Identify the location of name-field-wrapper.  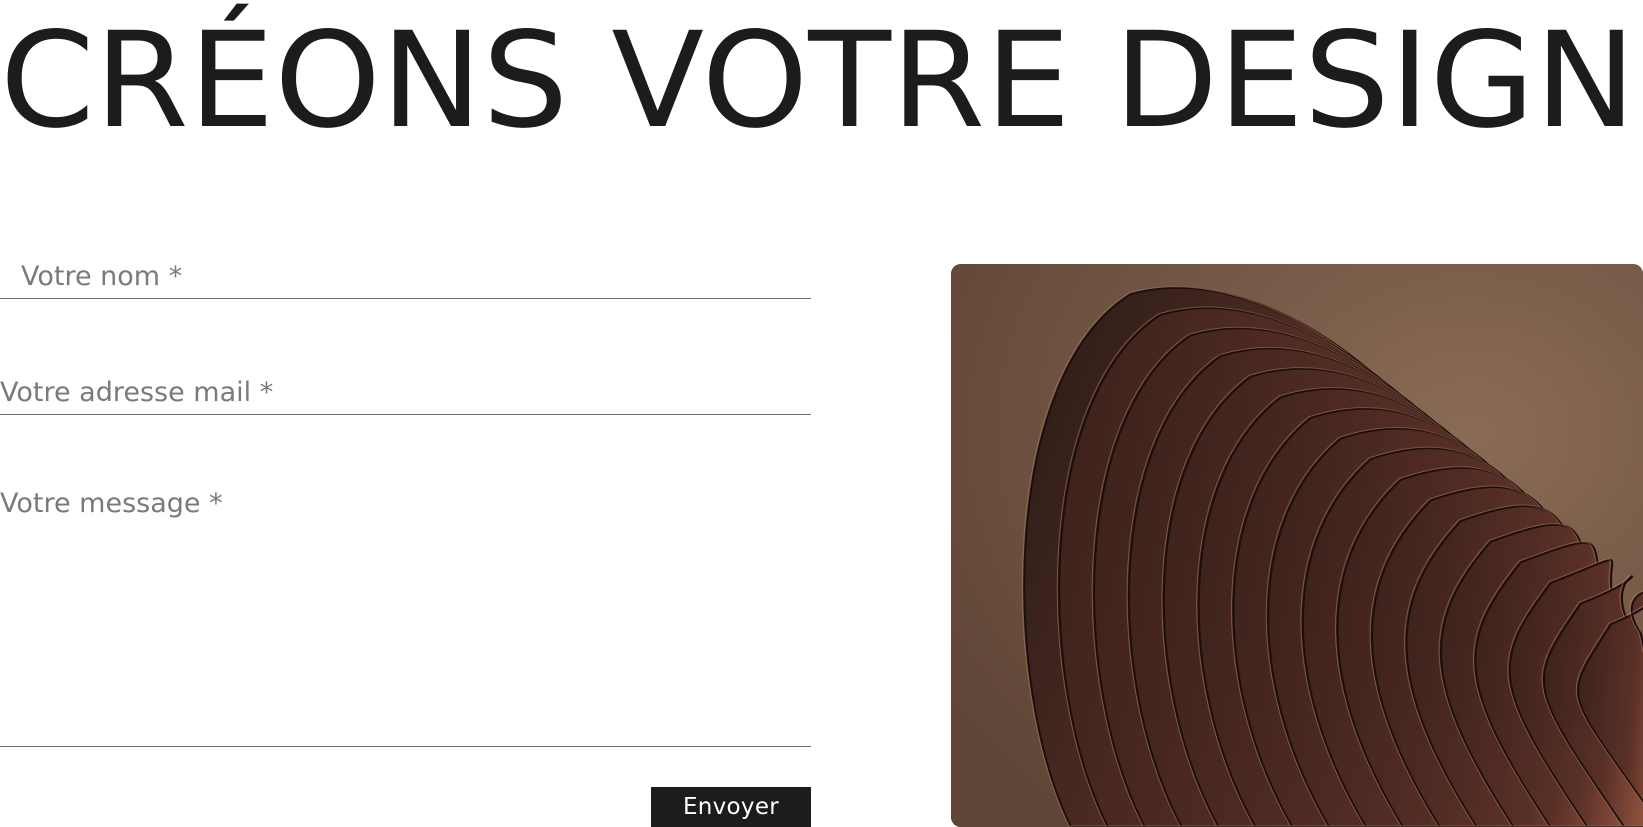
(405, 269).